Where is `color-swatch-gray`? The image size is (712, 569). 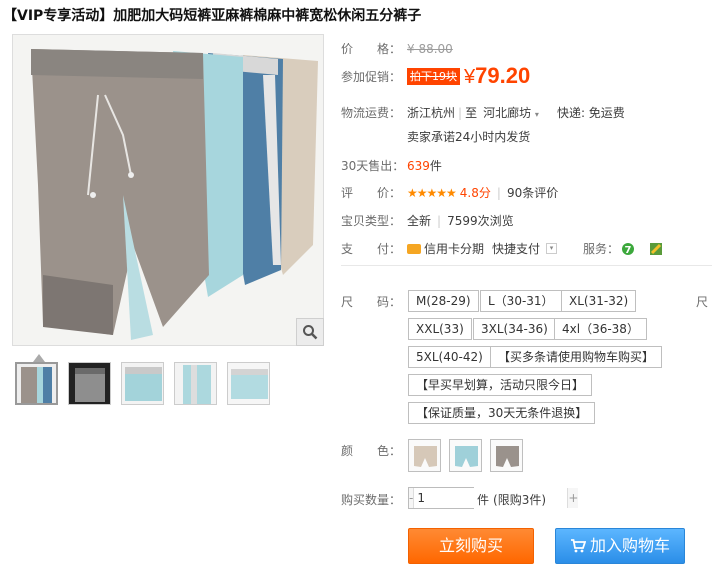 color-swatch-gray is located at coordinates (506, 455).